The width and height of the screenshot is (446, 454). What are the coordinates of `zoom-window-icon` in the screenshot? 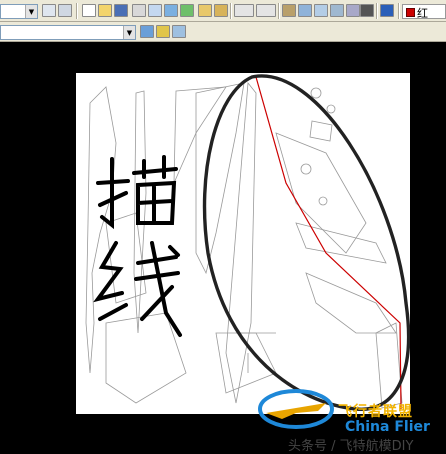 It's located at (305, 10).